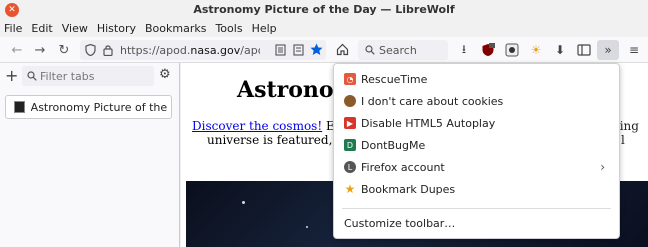 The height and width of the screenshot is (247, 648). Describe the element at coordinates (11, 75) in the screenshot. I see `new-tab-plus-icon: +` at that location.